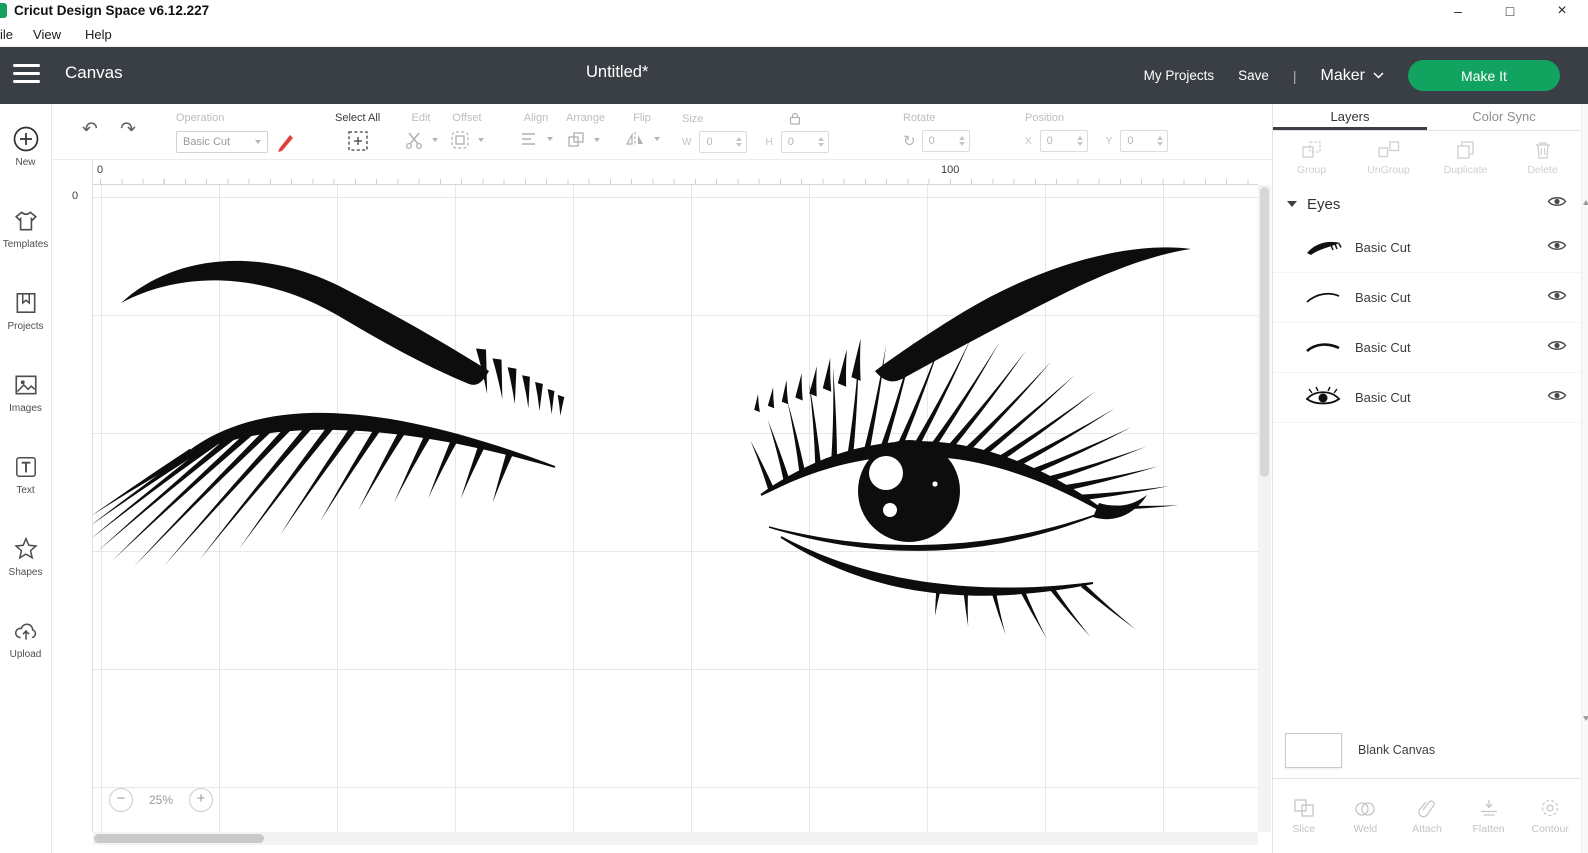 This screenshot has height=853, width=1588. I want to click on sidebar-item-templates: Templates, so click(26, 249).